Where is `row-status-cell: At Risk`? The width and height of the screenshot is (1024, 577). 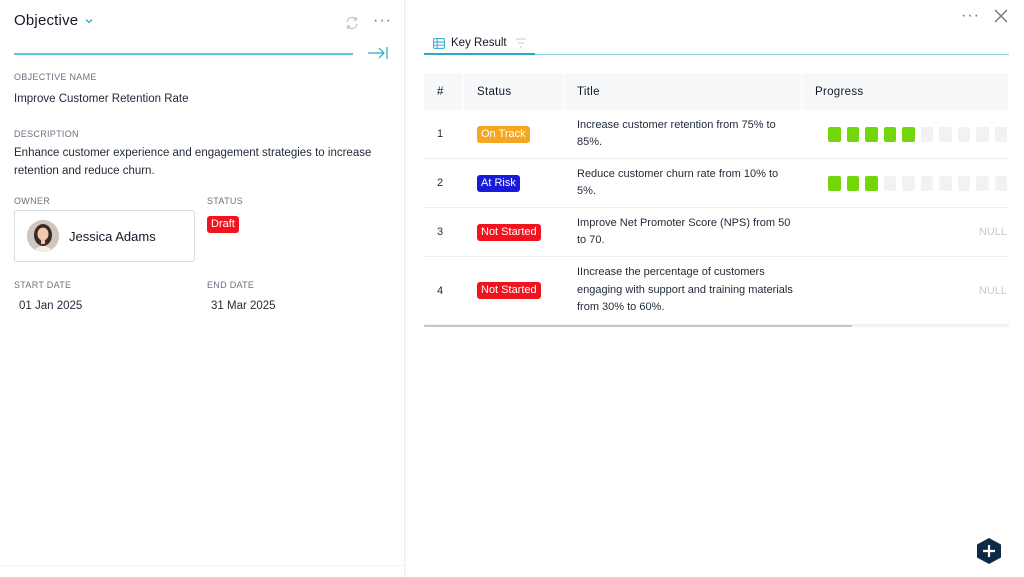
row-status-cell: At Risk is located at coordinates (514, 183).